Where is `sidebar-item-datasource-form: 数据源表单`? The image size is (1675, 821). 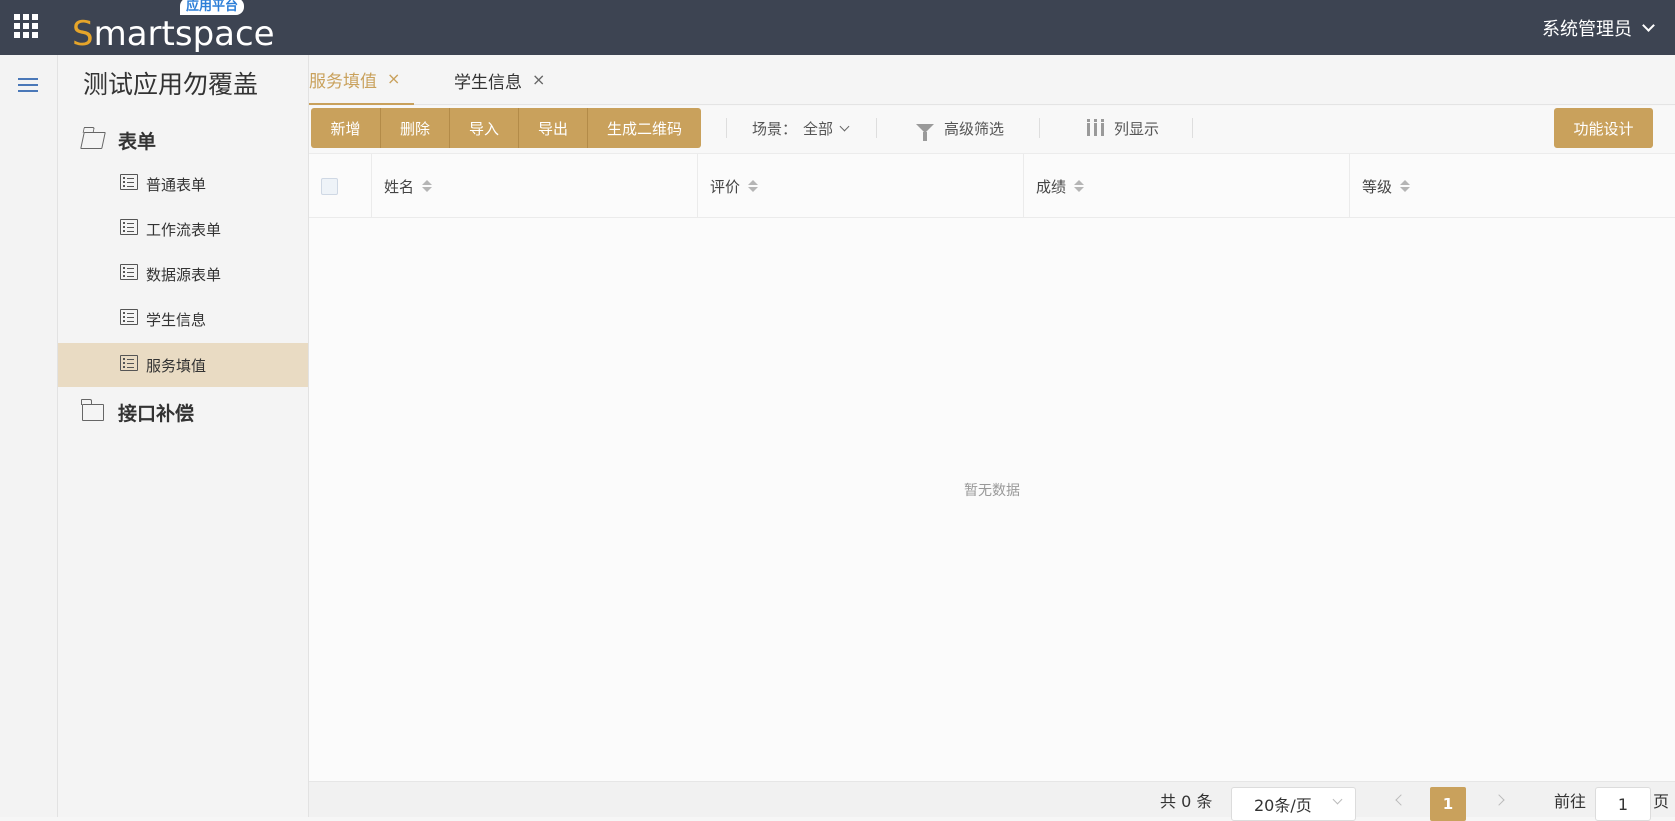
sidebar-item-datasource-form: 数据源表单 is located at coordinates (183, 274).